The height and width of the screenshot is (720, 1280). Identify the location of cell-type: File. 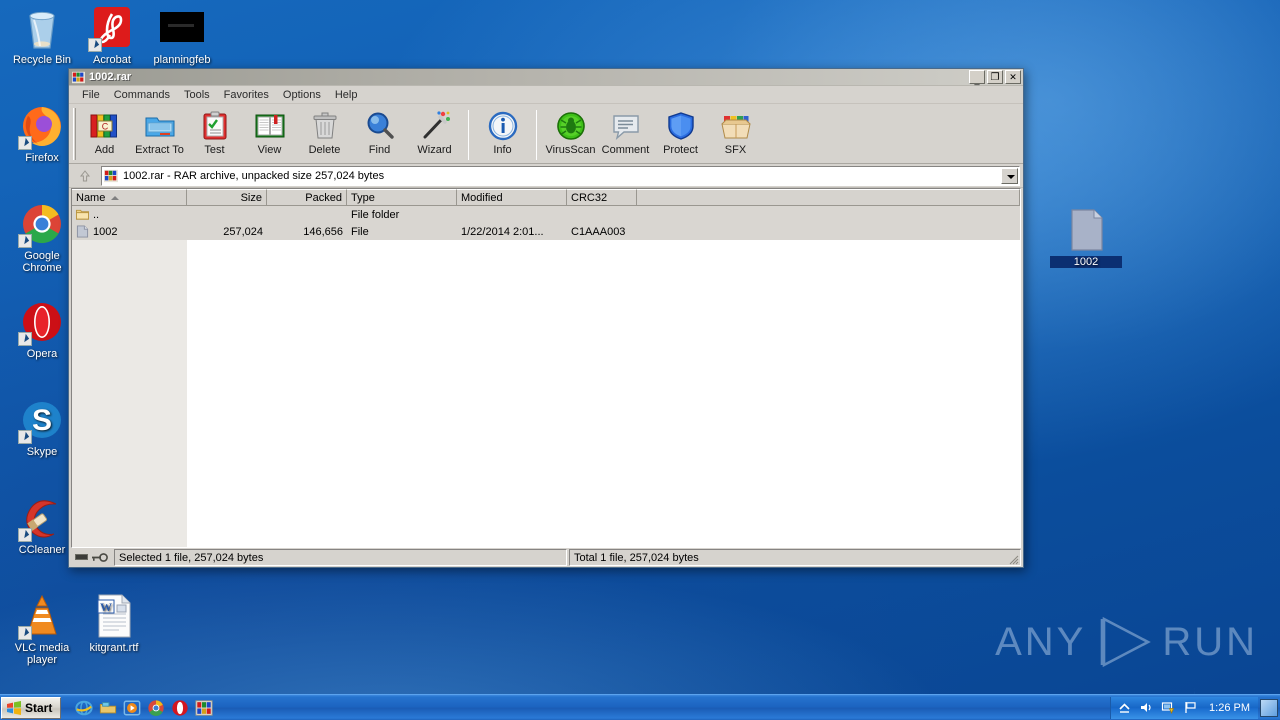
(360, 231).